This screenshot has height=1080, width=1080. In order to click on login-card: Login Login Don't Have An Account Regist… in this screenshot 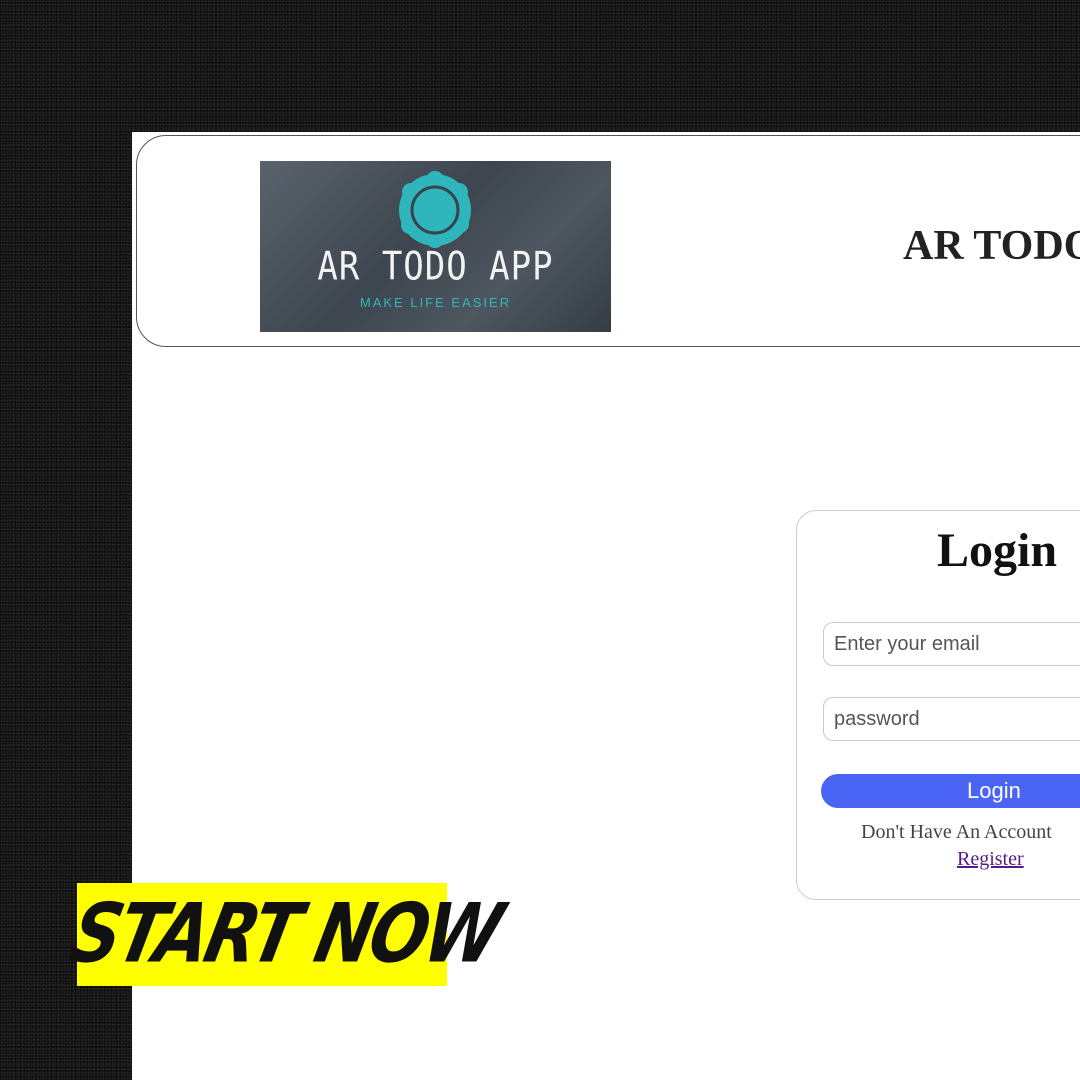, I will do `click(938, 705)`.